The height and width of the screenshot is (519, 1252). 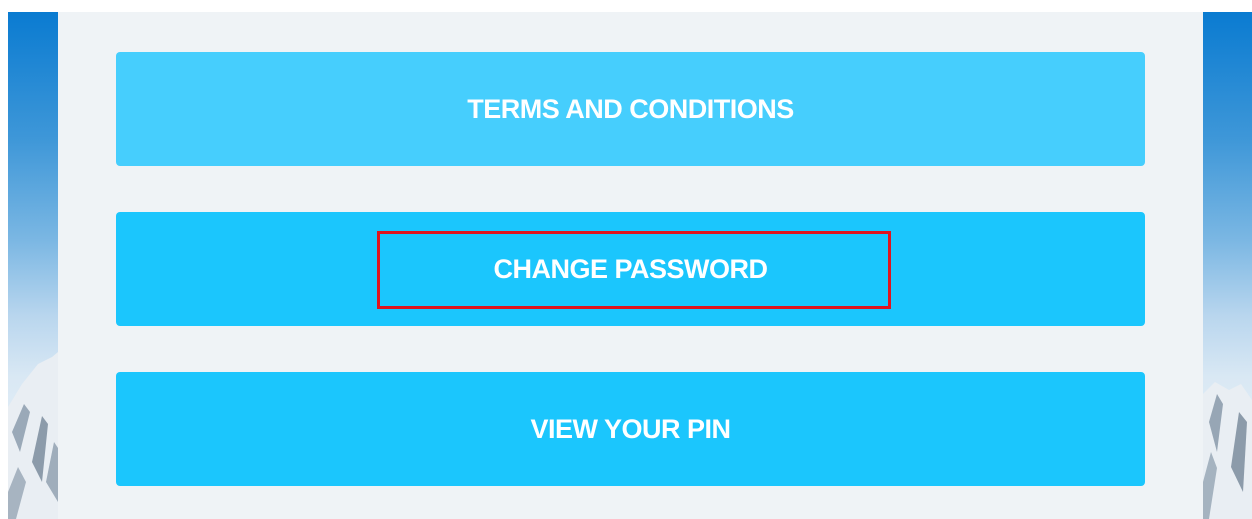 What do you see at coordinates (1227, 450) in the screenshot?
I see `mountain-image-right` at bounding box center [1227, 450].